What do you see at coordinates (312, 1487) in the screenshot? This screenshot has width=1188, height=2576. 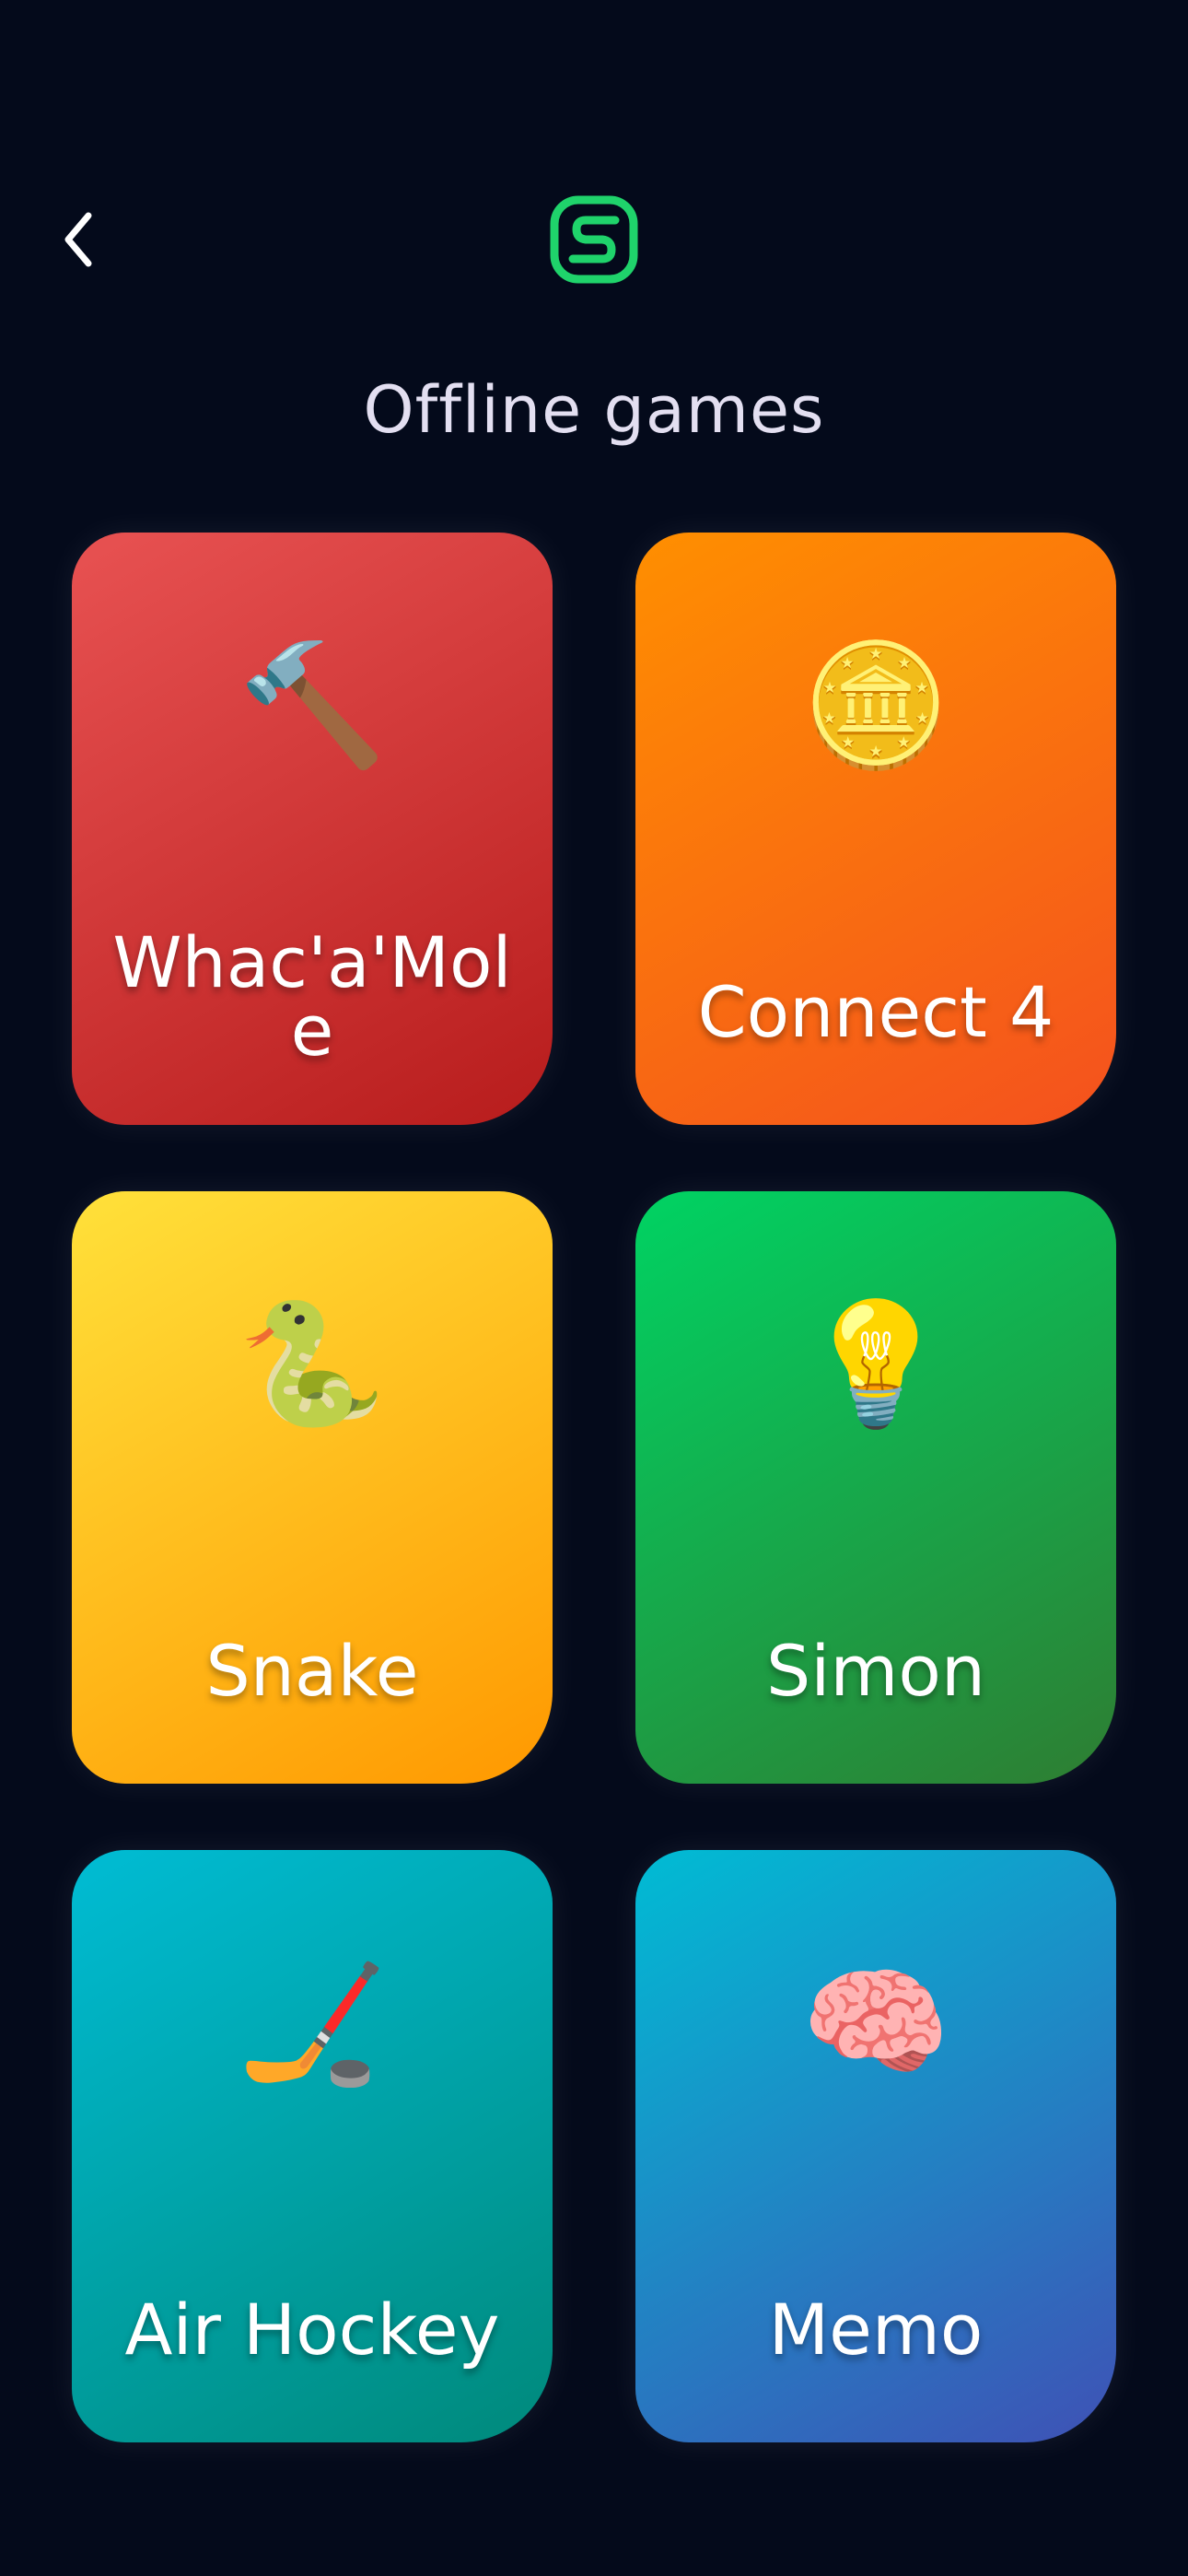 I see `game-tile-snake: 🐍 Snake` at bounding box center [312, 1487].